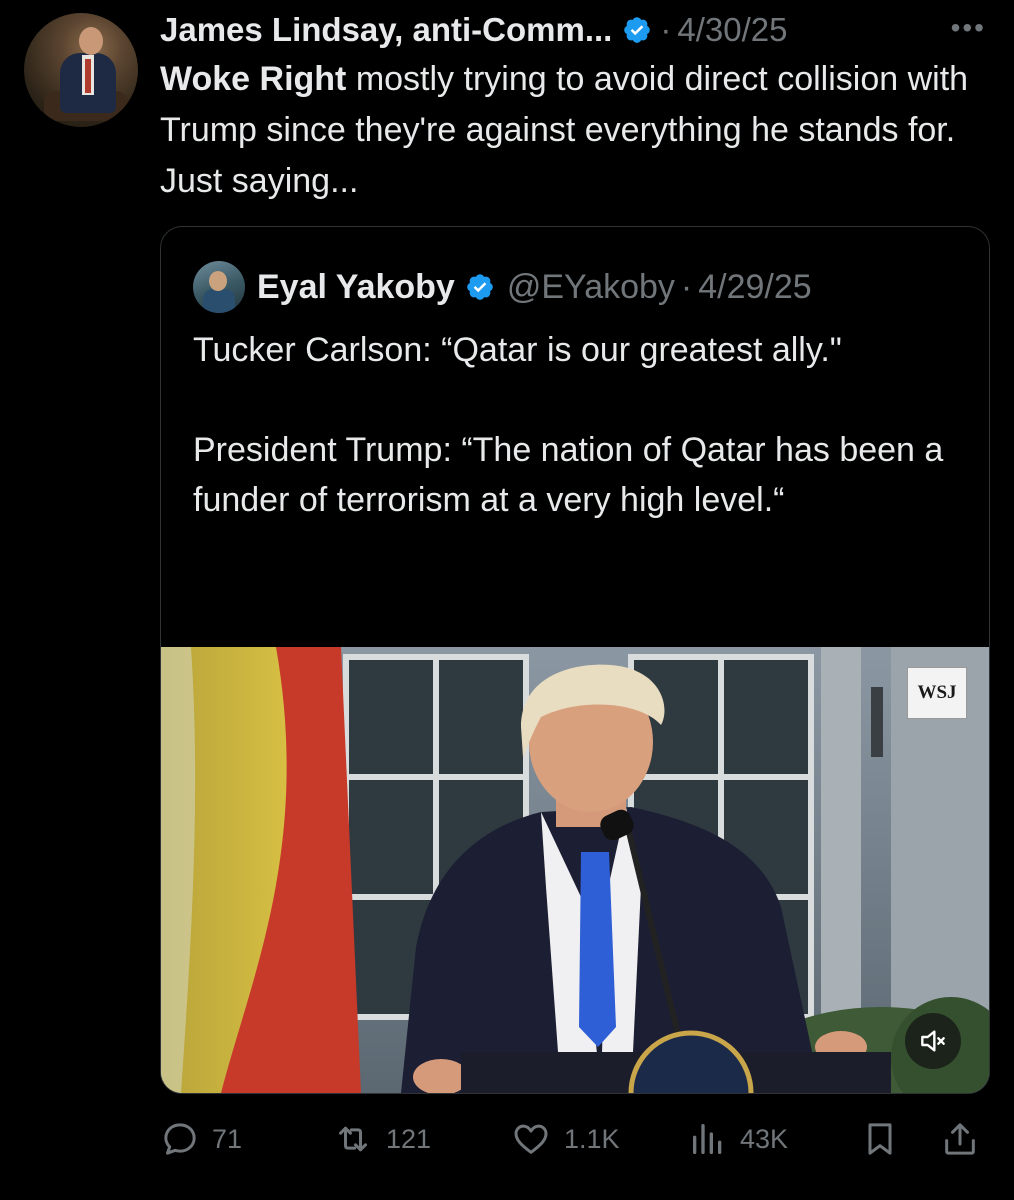 The image size is (1014, 1200). Describe the element at coordinates (732, 30) in the screenshot. I see `tweet-date: 4/30/25` at that location.